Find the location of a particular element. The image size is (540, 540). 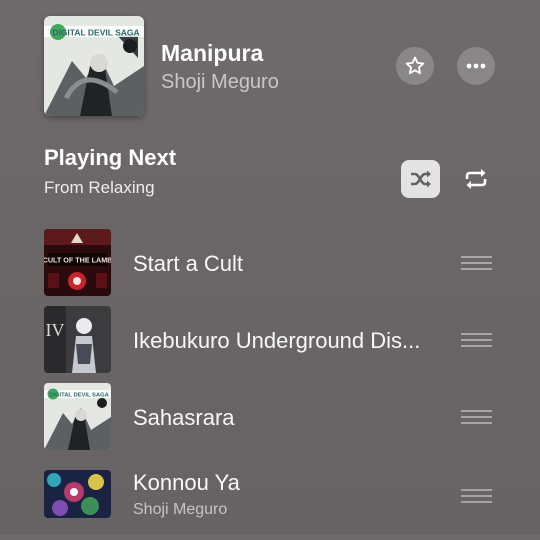

queue-item-artwork is located at coordinates (77, 494).